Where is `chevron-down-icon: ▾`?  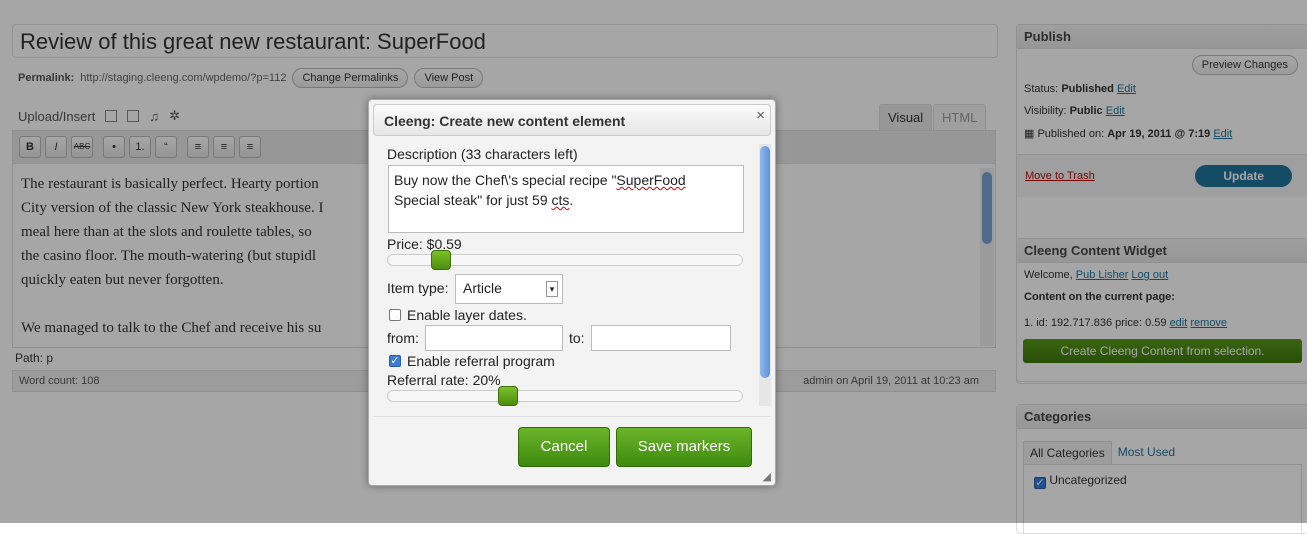
chevron-down-icon: ▾ is located at coordinates (552, 289).